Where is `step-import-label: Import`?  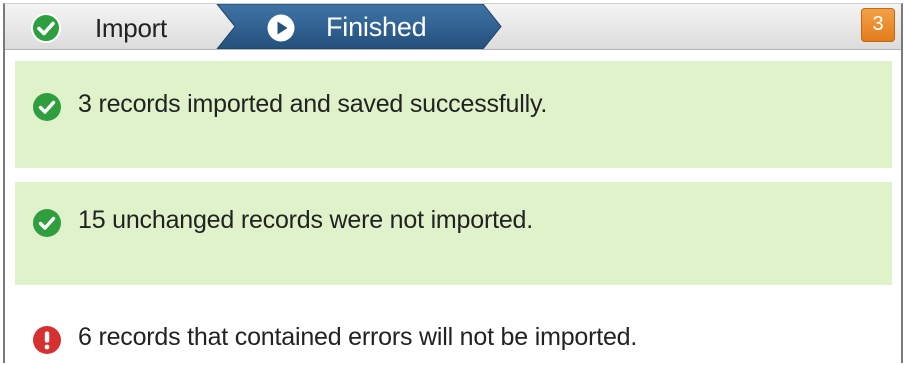 step-import-label: Import is located at coordinates (131, 28).